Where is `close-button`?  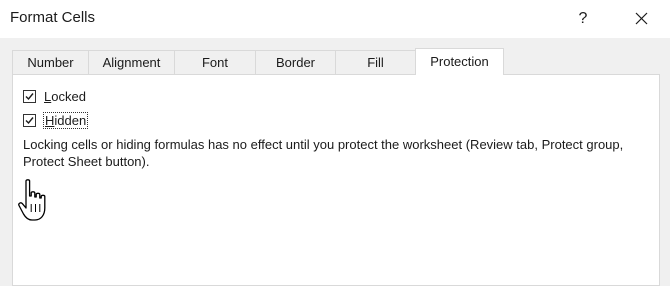
close-button is located at coordinates (641, 19).